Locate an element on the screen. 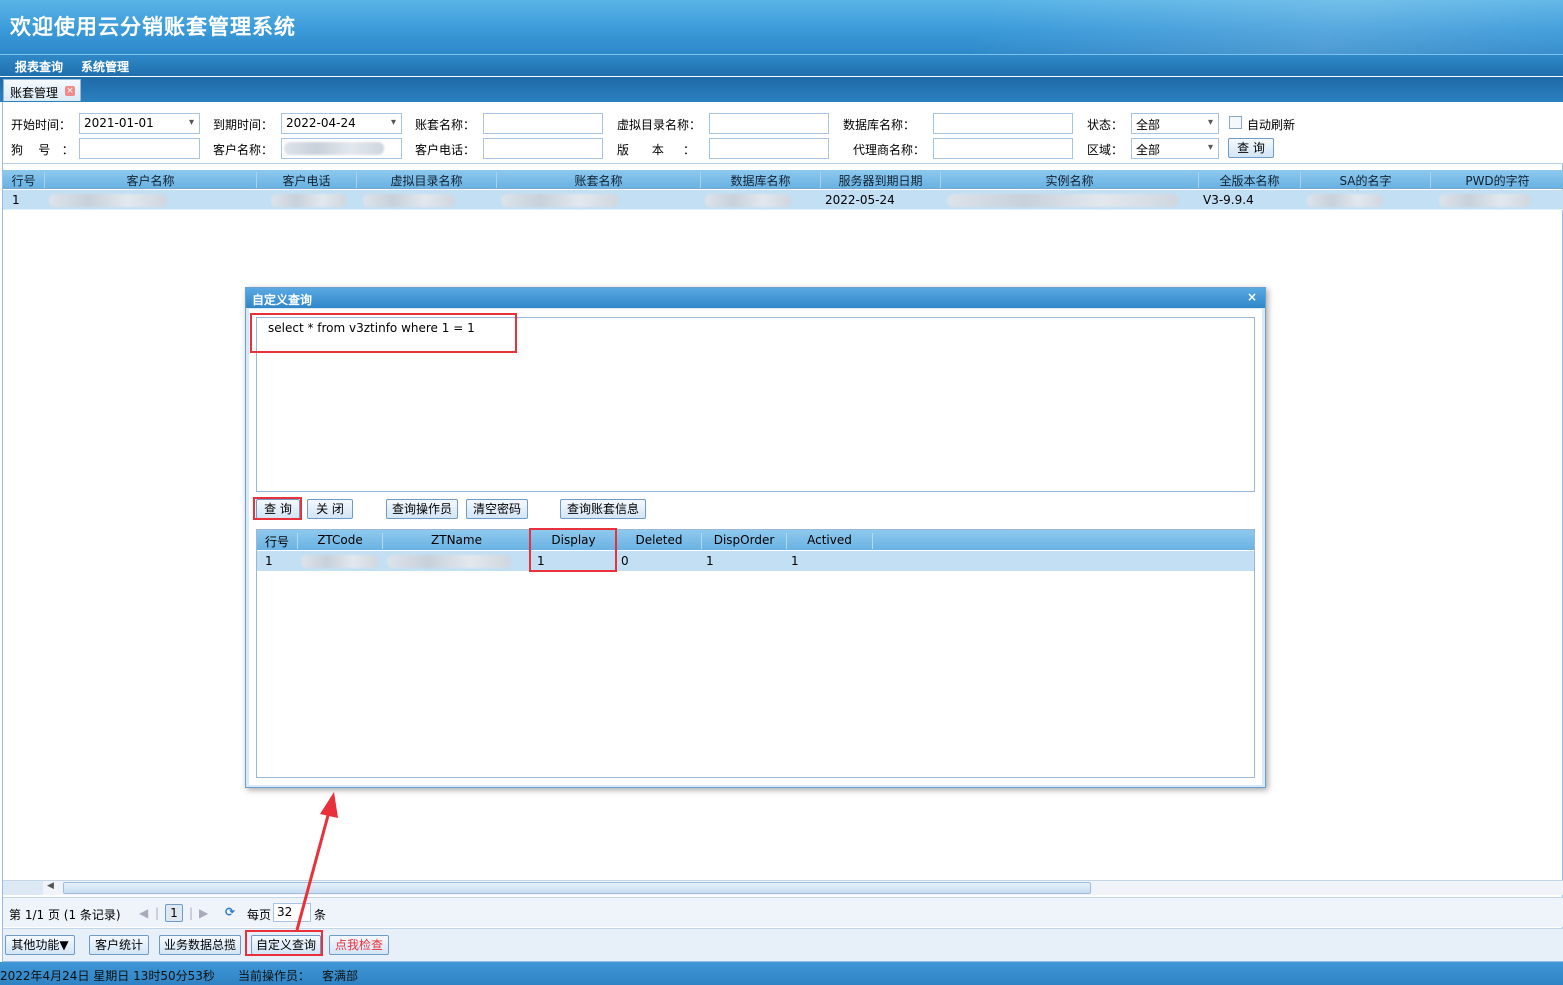 This screenshot has height=985, width=1563. actived-cell: 1 is located at coordinates (795, 561).